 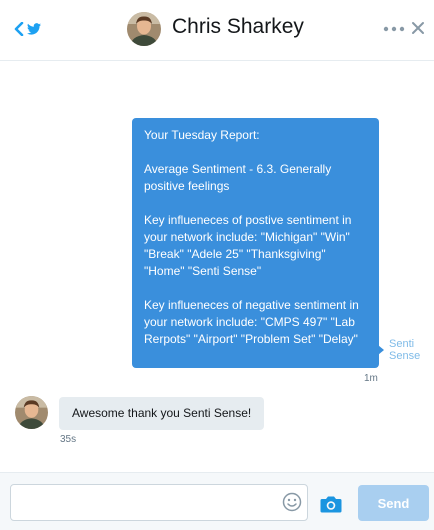 What do you see at coordinates (31, 412) in the screenshot?
I see `sender-avatar` at bounding box center [31, 412].